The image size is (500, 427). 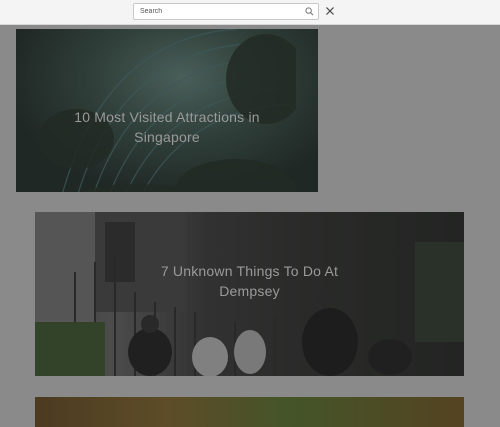 I want to click on article-card, so click(x=249, y=412).